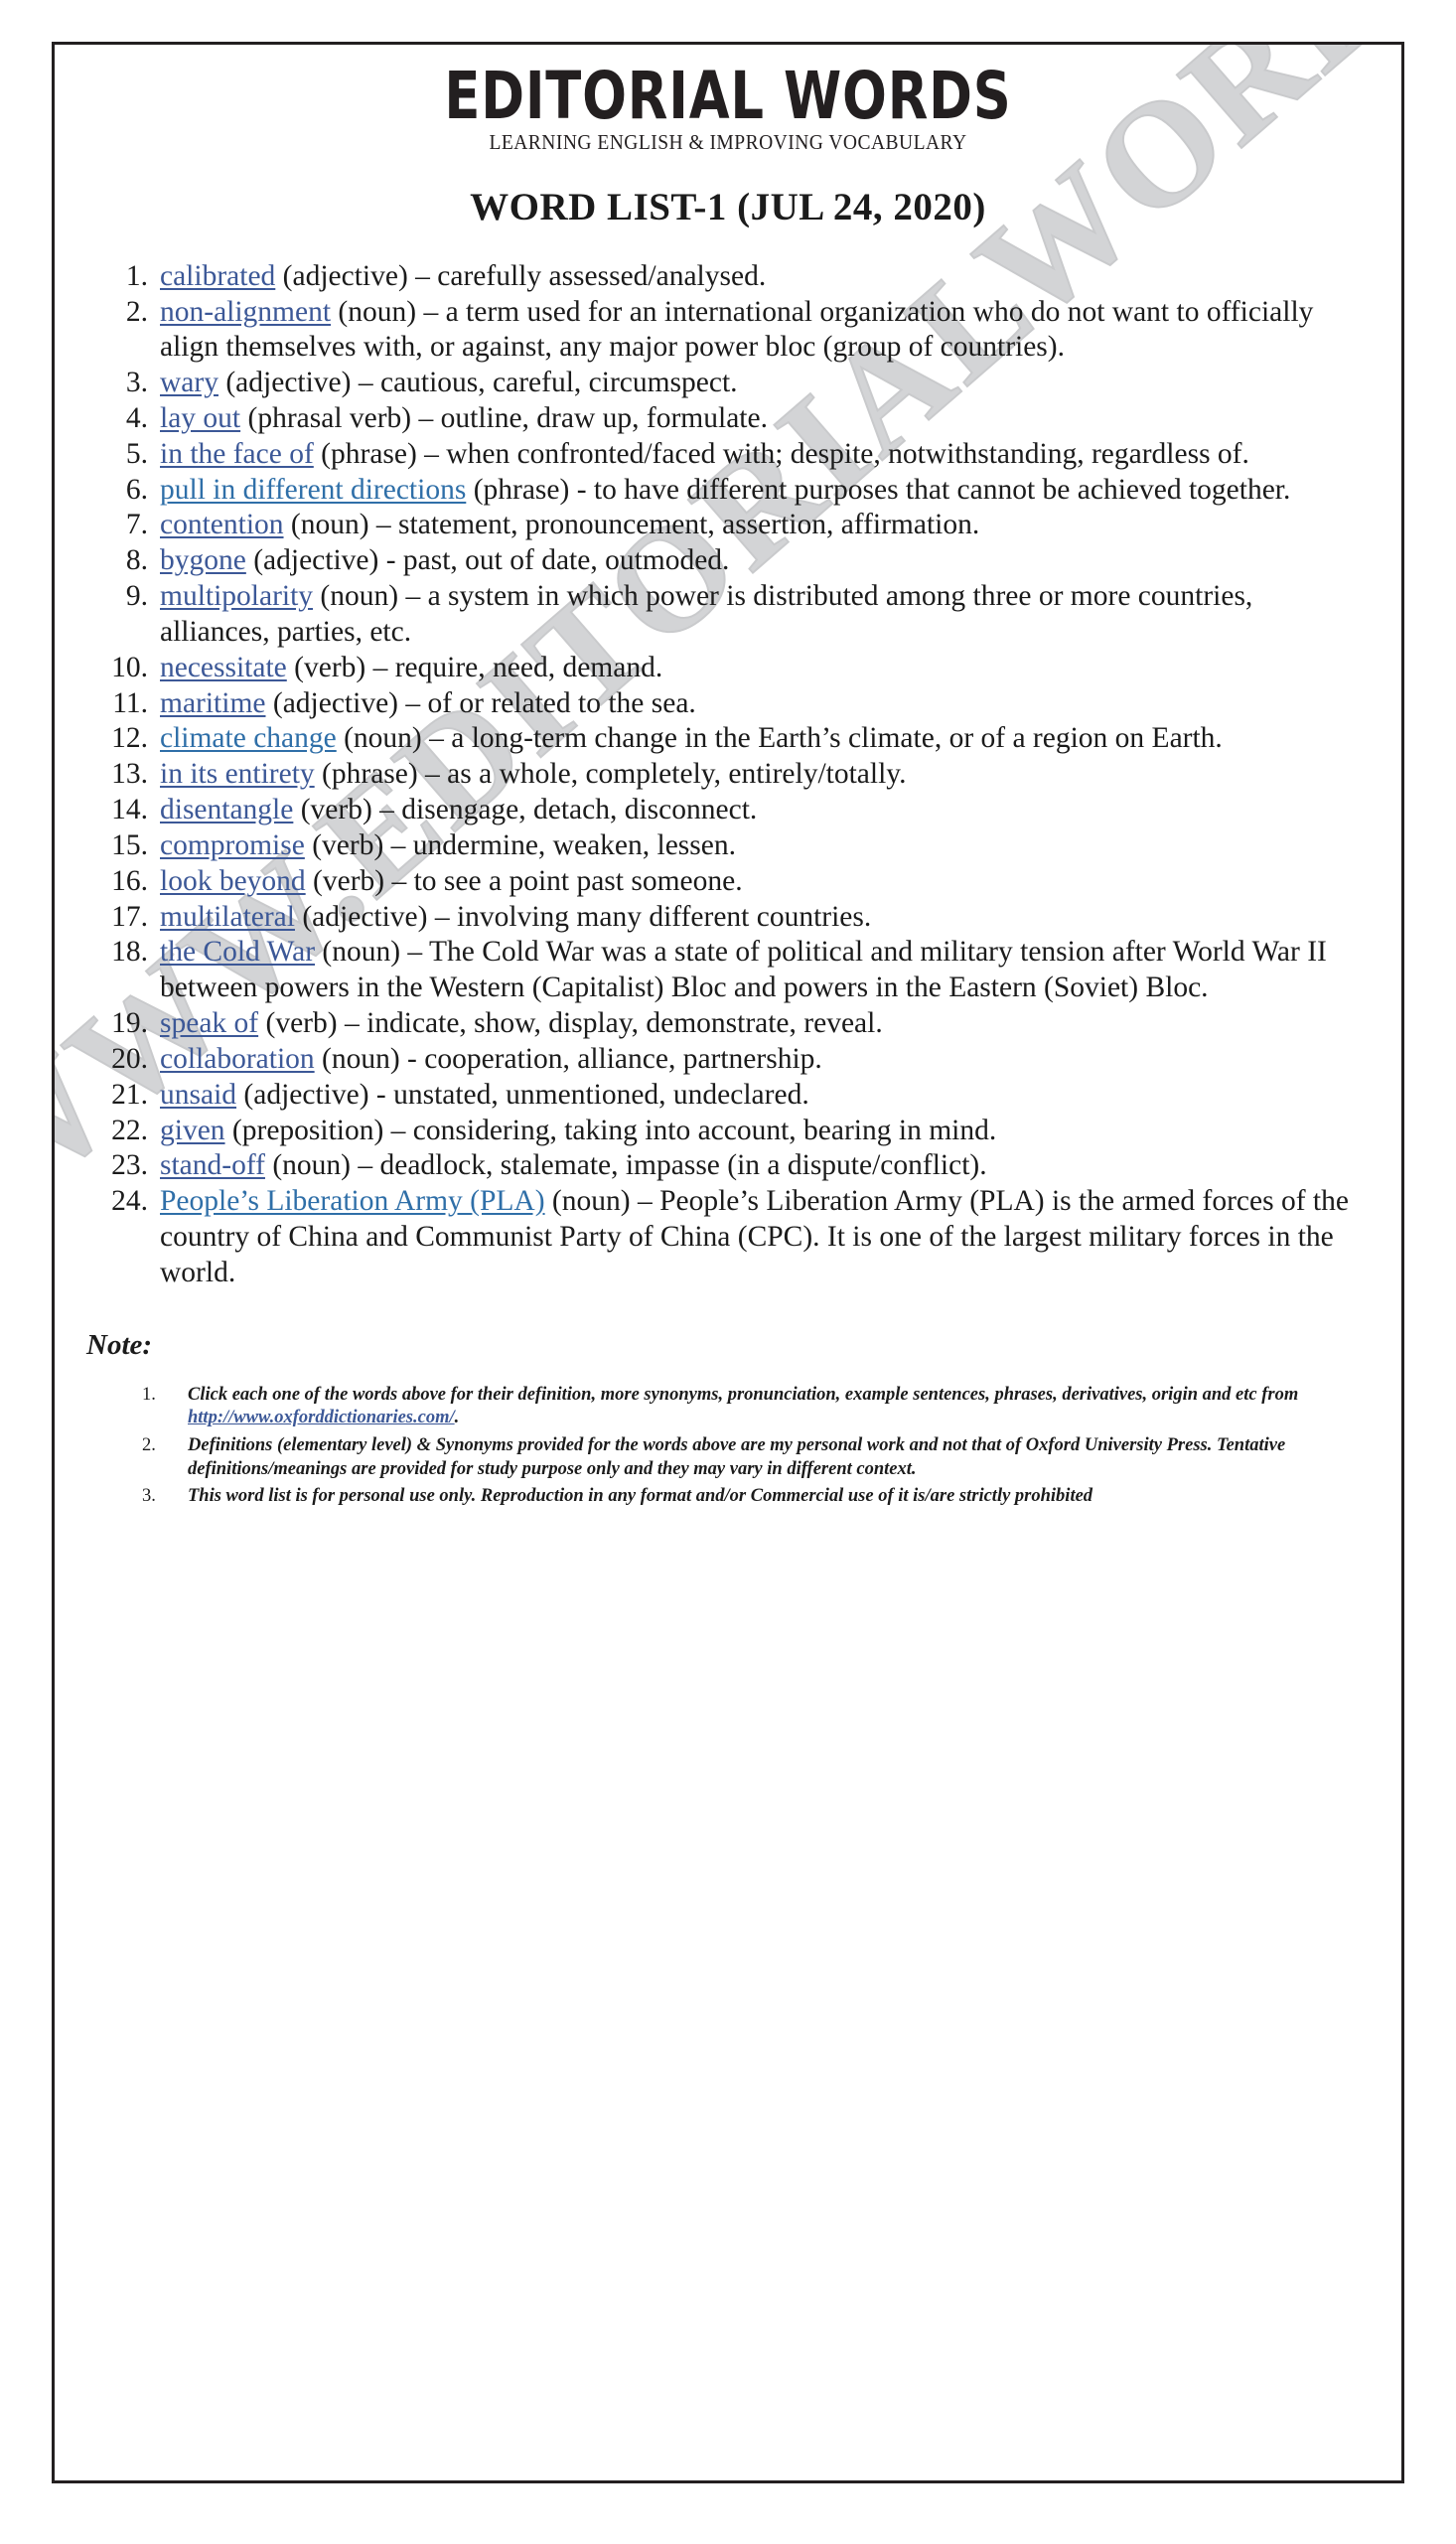 The width and height of the screenshot is (1456, 2544). I want to click on word-definition: (verb) – disengage, detach, disconnect., so click(525, 810).